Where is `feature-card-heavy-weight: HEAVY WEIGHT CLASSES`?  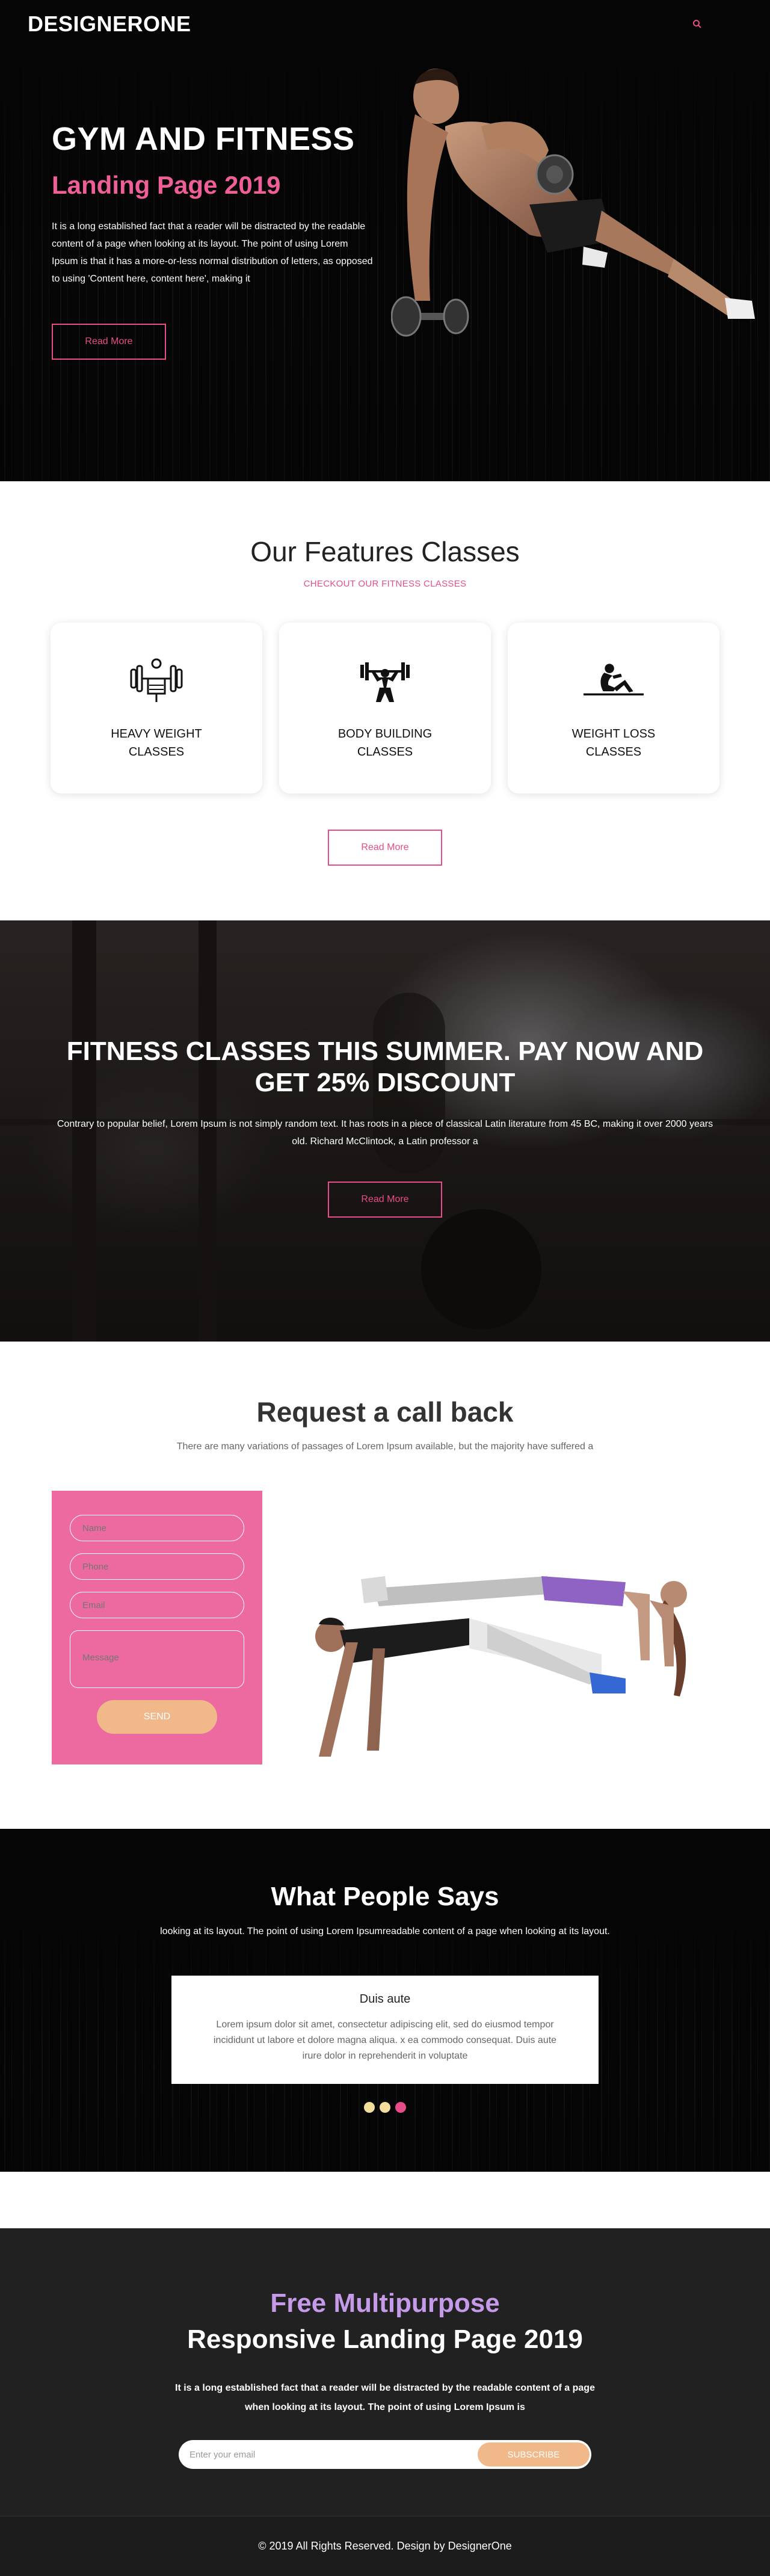
feature-card-heavy-weight: HEAVY WEIGHT CLASSES is located at coordinates (157, 708).